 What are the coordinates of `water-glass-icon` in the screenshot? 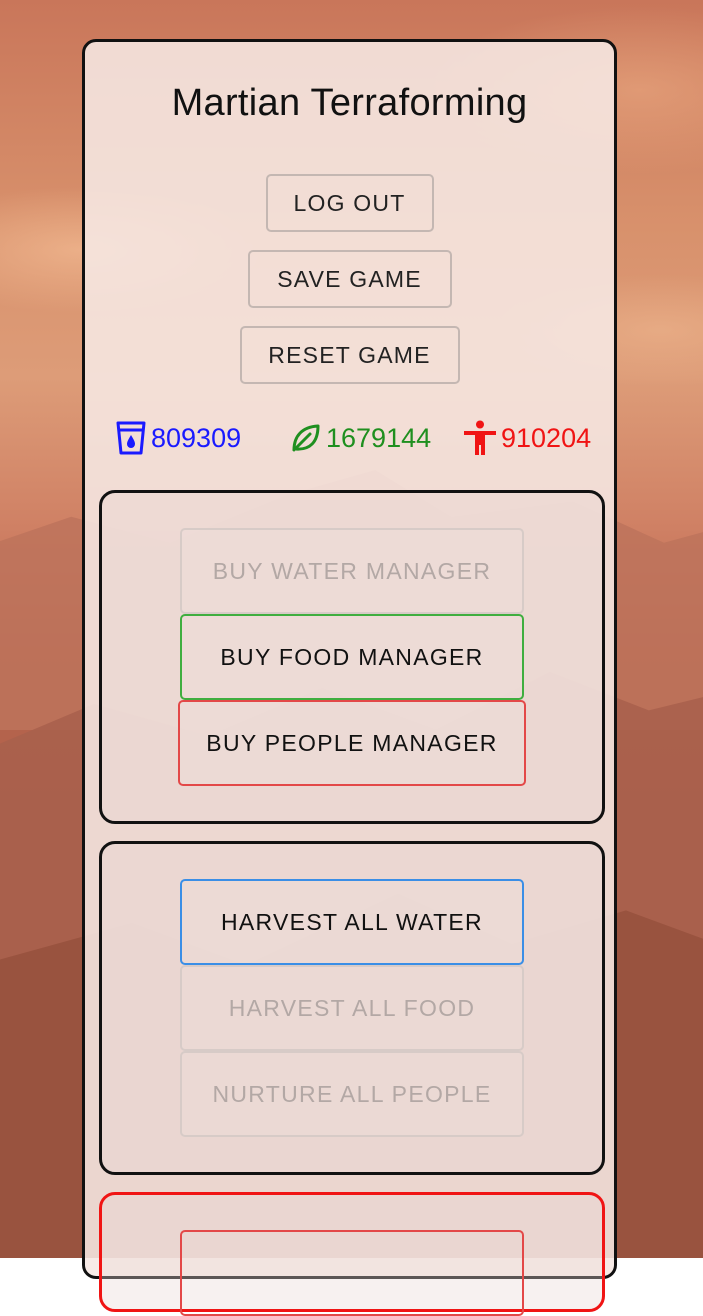 It's located at (131, 438).